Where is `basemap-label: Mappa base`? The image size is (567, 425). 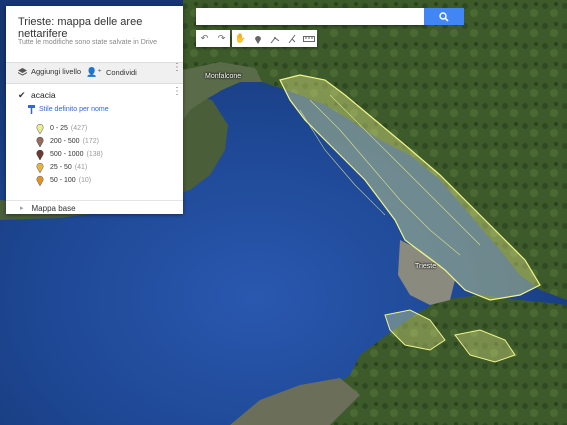 basemap-label: Mappa base is located at coordinates (53, 208).